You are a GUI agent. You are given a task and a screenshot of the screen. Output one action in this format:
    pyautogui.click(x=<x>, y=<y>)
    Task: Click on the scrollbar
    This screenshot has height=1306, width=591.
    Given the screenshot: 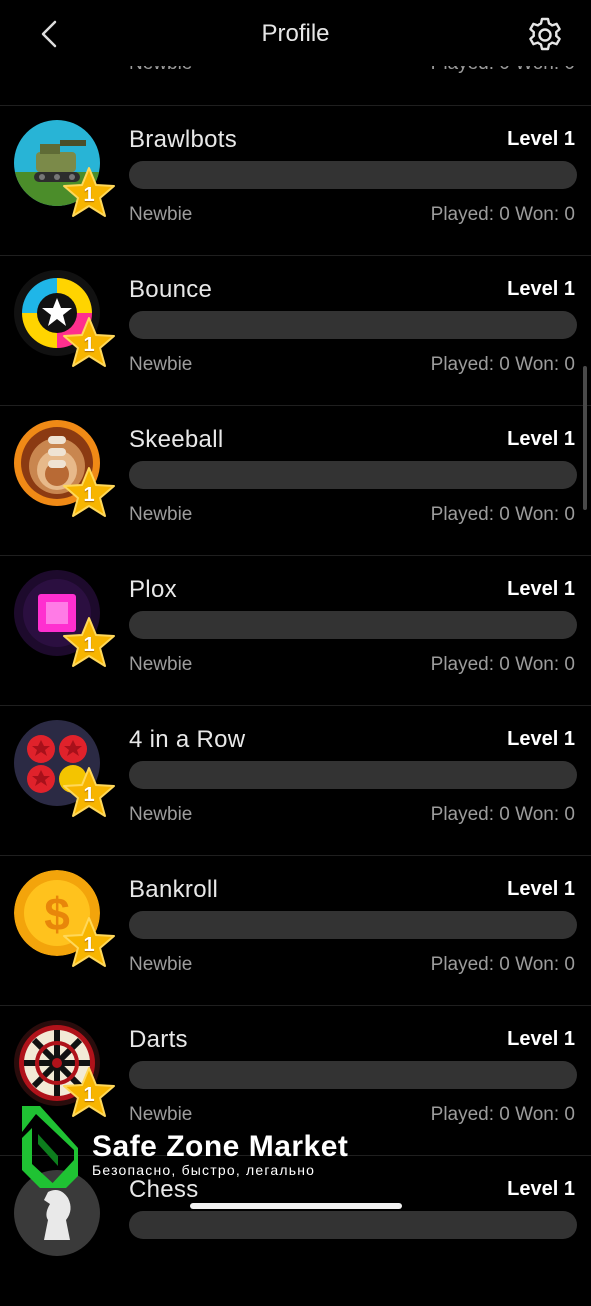 What is the action you would take?
    pyautogui.click(x=585, y=438)
    